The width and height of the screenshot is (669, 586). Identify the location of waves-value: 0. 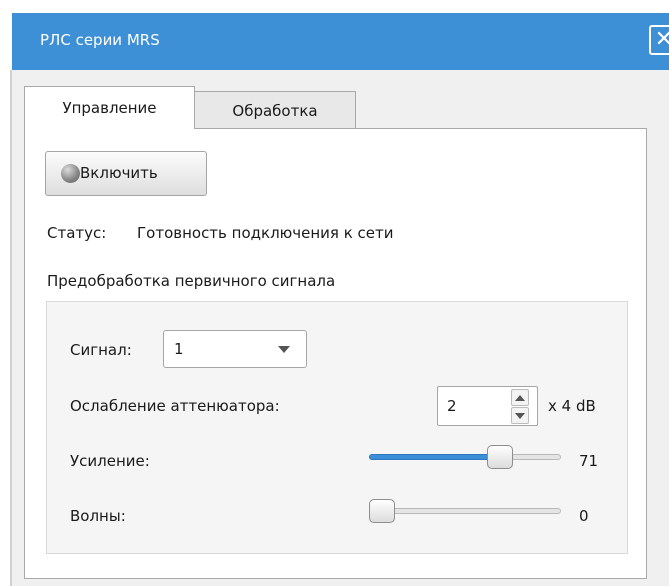
(584, 516).